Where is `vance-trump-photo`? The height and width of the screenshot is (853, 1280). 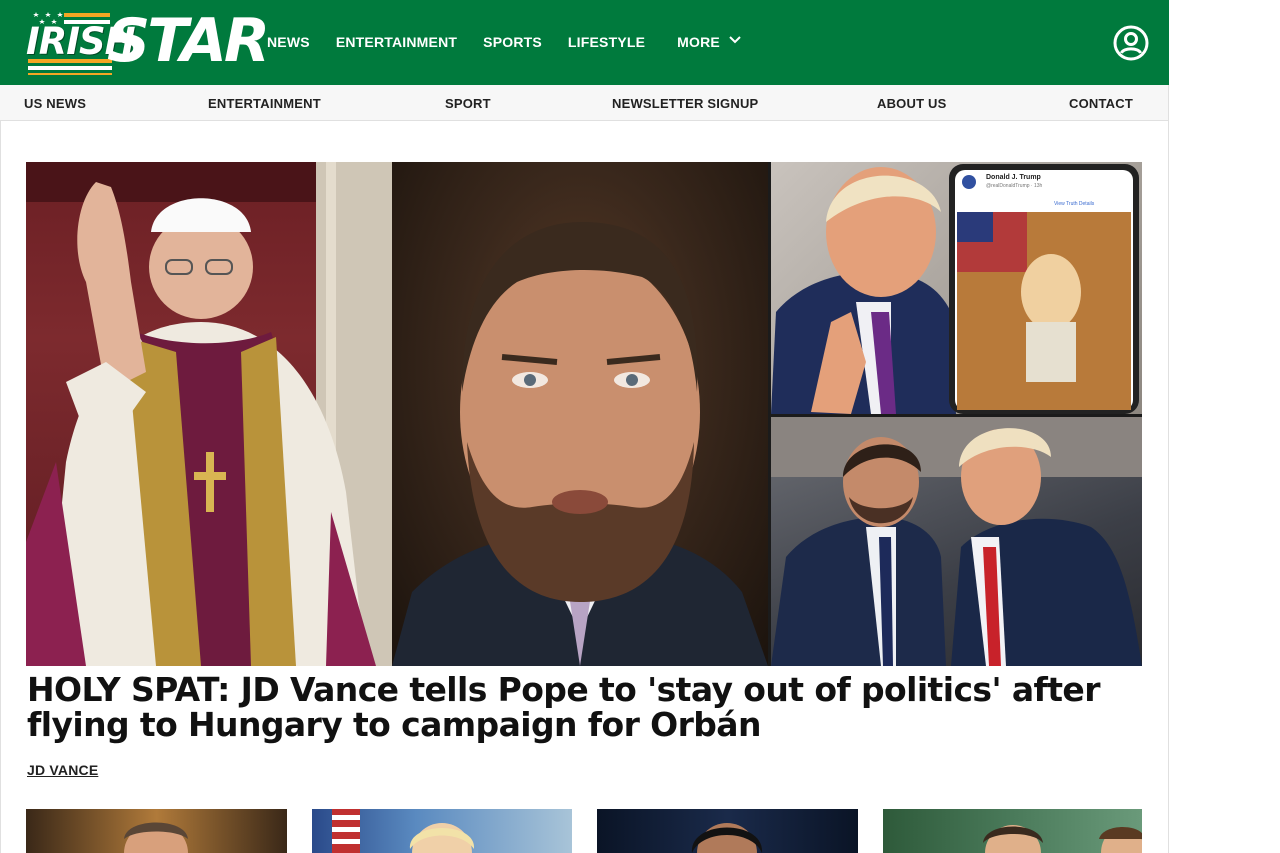 vance-trump-photo is located at coordinates (956, 541).